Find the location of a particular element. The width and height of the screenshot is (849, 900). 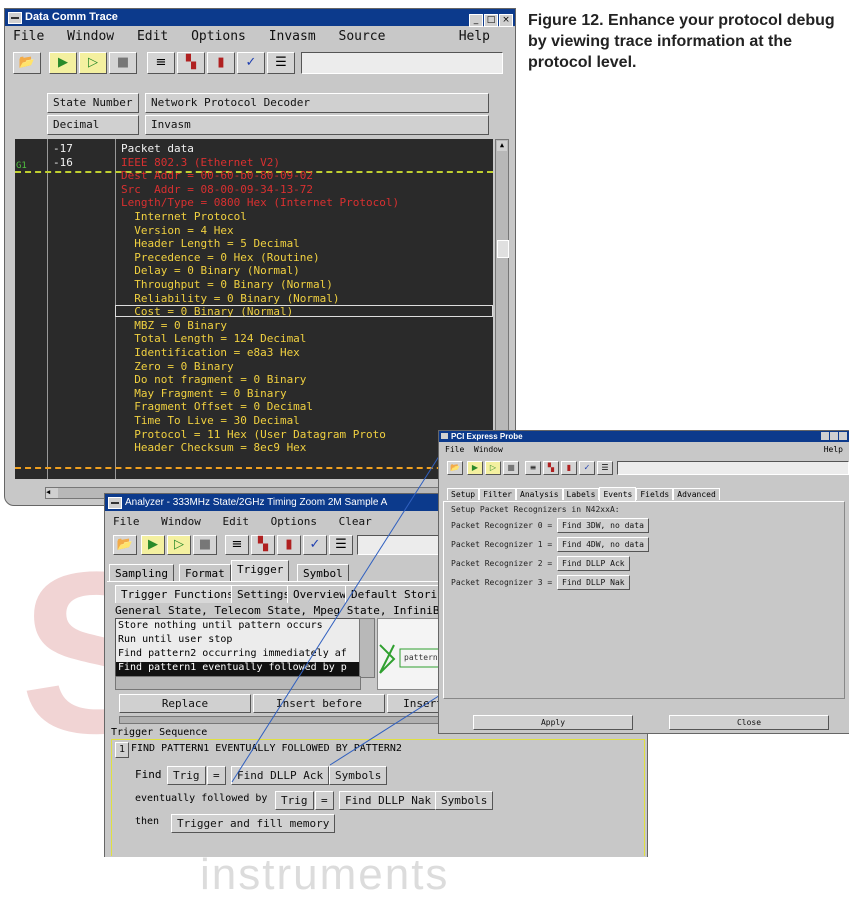

dct-titlebar: Data Comm Trace _ □ × is located at coordinates (260, 18).